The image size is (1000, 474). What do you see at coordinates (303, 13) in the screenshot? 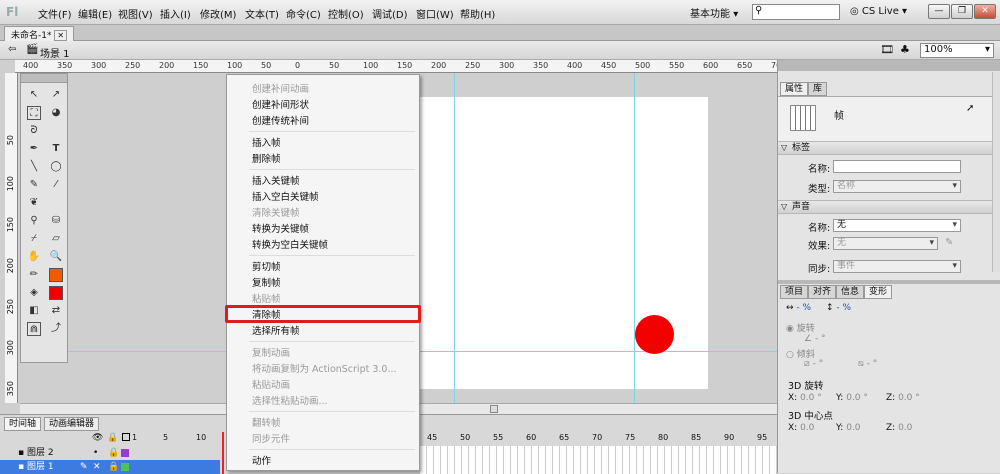
I see `menu-item: 命令(C)` at bounding box center [303, 13].